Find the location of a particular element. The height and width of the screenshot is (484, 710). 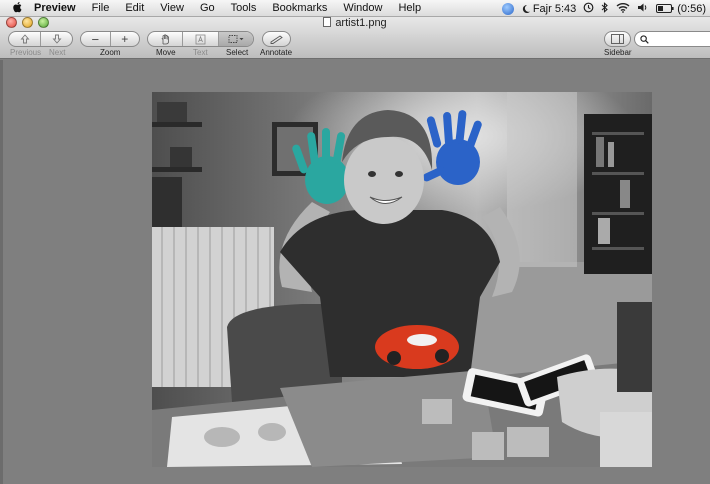

annotate-button is located at coordinates (276, 39).